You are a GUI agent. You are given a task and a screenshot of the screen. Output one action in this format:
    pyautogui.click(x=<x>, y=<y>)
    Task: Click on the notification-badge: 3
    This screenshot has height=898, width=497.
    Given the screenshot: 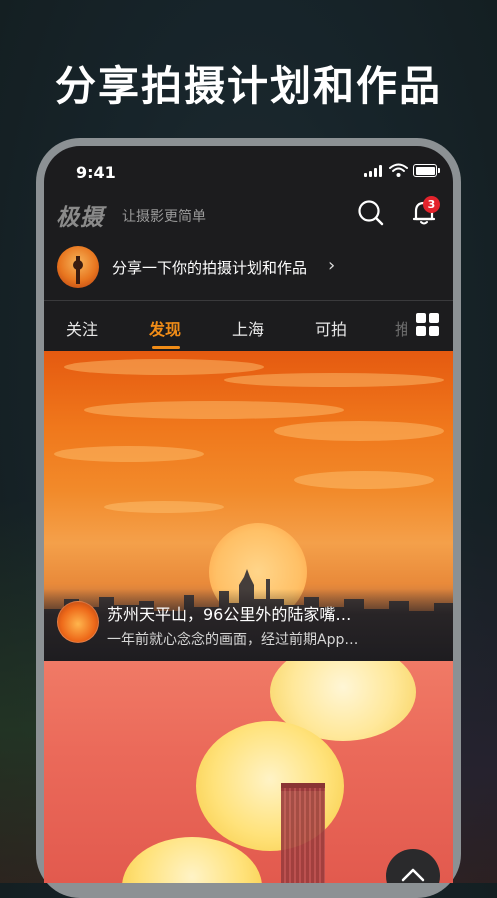 What is the action you would take?
    pyautogui.click(x=431, y=204)
    